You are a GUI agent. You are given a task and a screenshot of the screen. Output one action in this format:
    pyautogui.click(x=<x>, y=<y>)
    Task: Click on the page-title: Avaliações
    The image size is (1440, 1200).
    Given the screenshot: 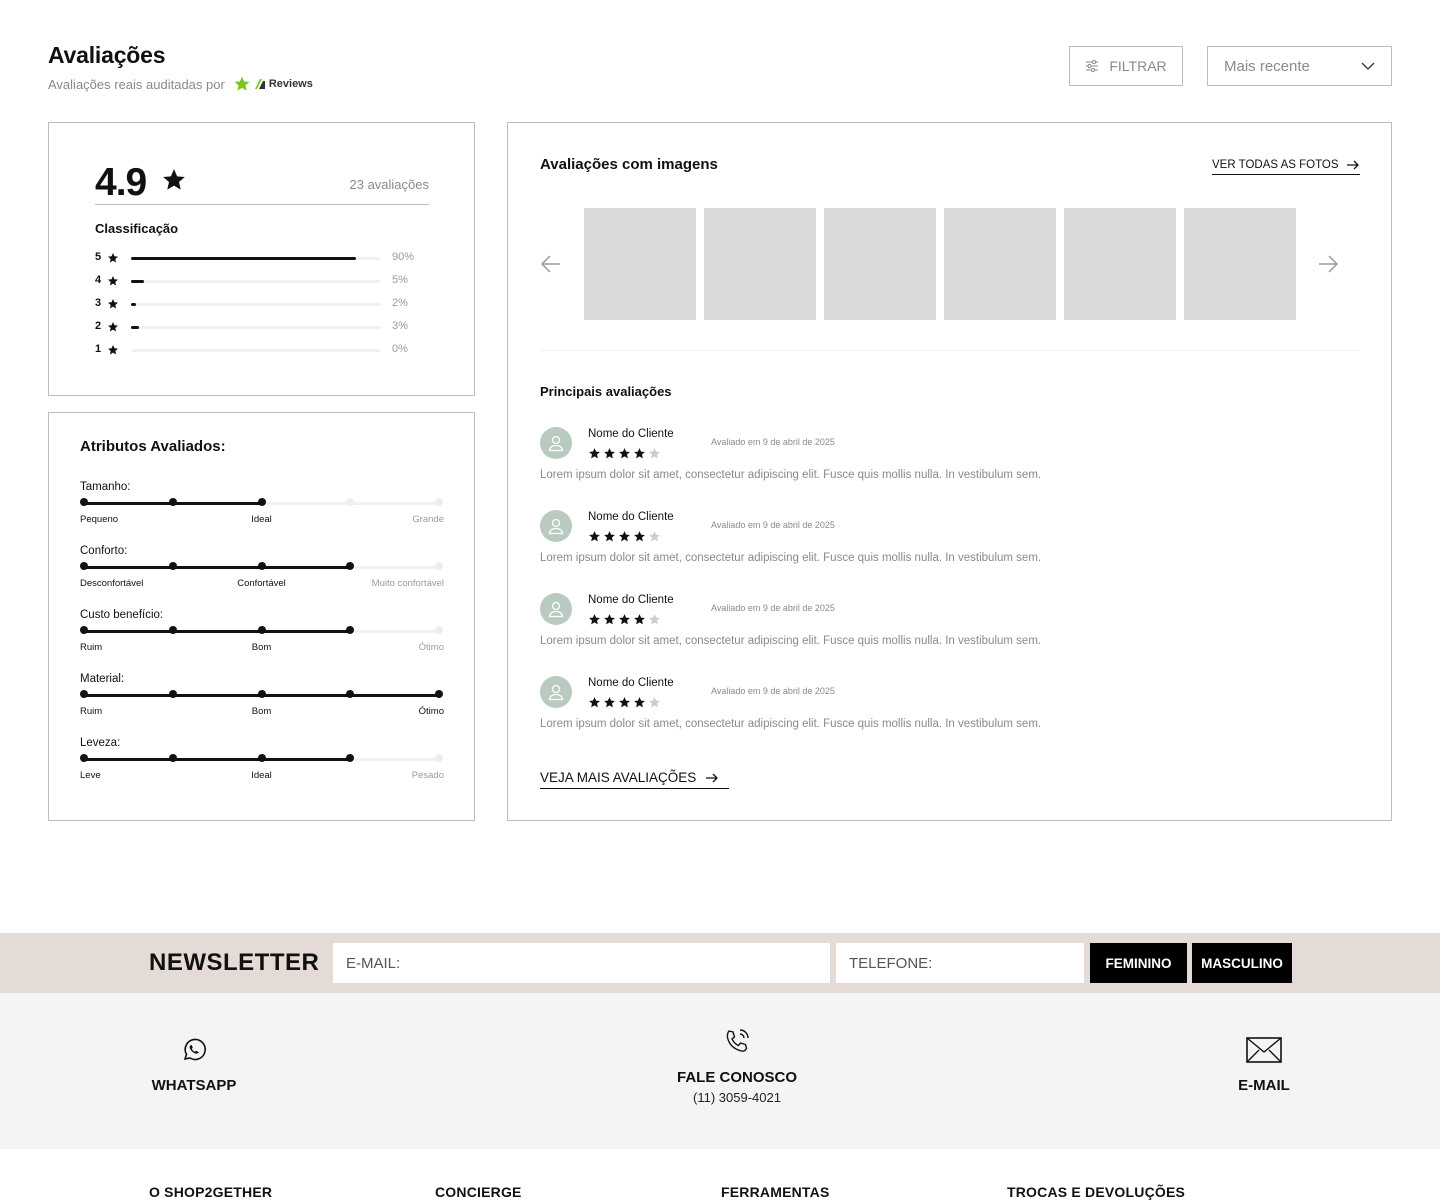 What is the action you would take?
    pyautogui.click(x=107, y=55)
    